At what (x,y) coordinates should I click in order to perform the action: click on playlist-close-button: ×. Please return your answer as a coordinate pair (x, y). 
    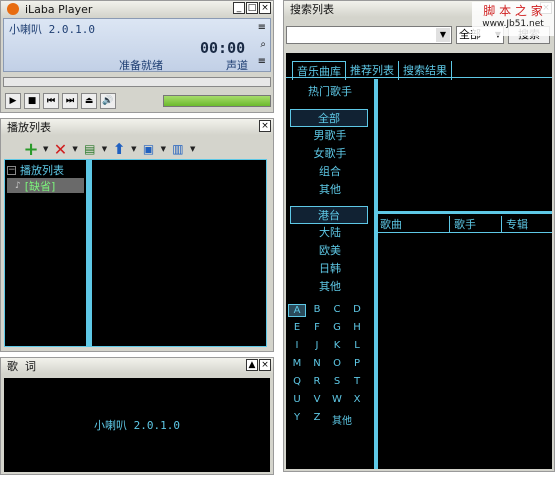
    Looking at the image, I should click on (265, 126).